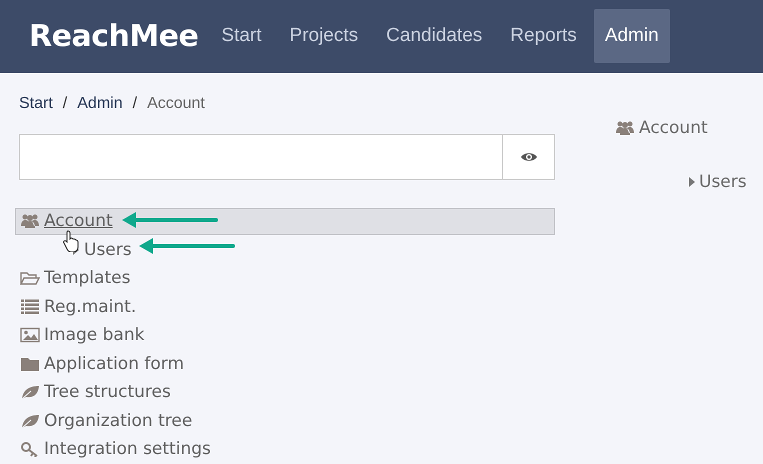 This screenshot has width=763, height=464. I want to click on image-icon, so click(30, 335).